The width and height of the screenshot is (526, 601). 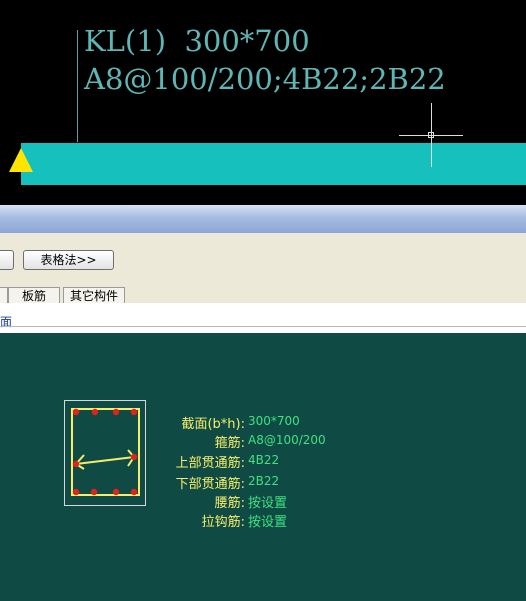 I want to click on prop-tie-rebar-value: 按设置, so click(x=268, y=522).